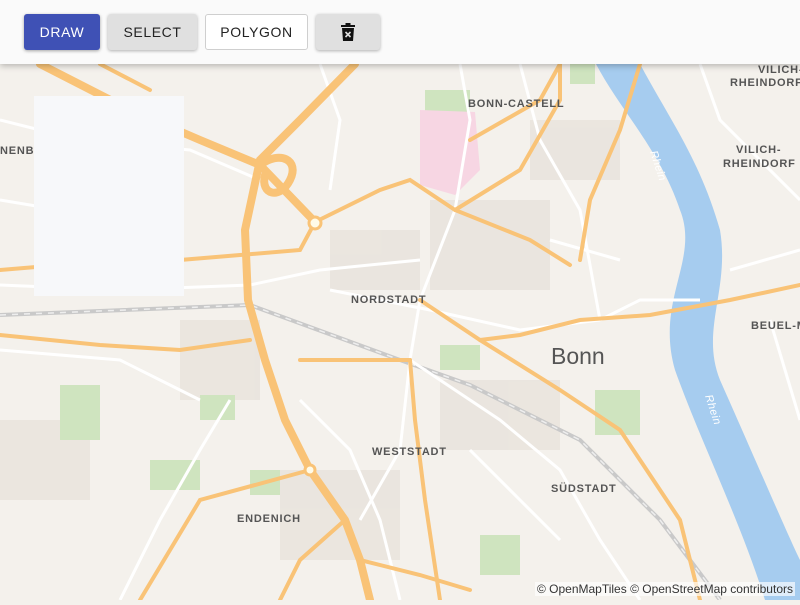 This screenshot has width=800, height=605. Describe the element at coordinates (765, 83) in the screenshot. I see `label-vilich-rheindorf-top-2: RHEINDORF` at that location.